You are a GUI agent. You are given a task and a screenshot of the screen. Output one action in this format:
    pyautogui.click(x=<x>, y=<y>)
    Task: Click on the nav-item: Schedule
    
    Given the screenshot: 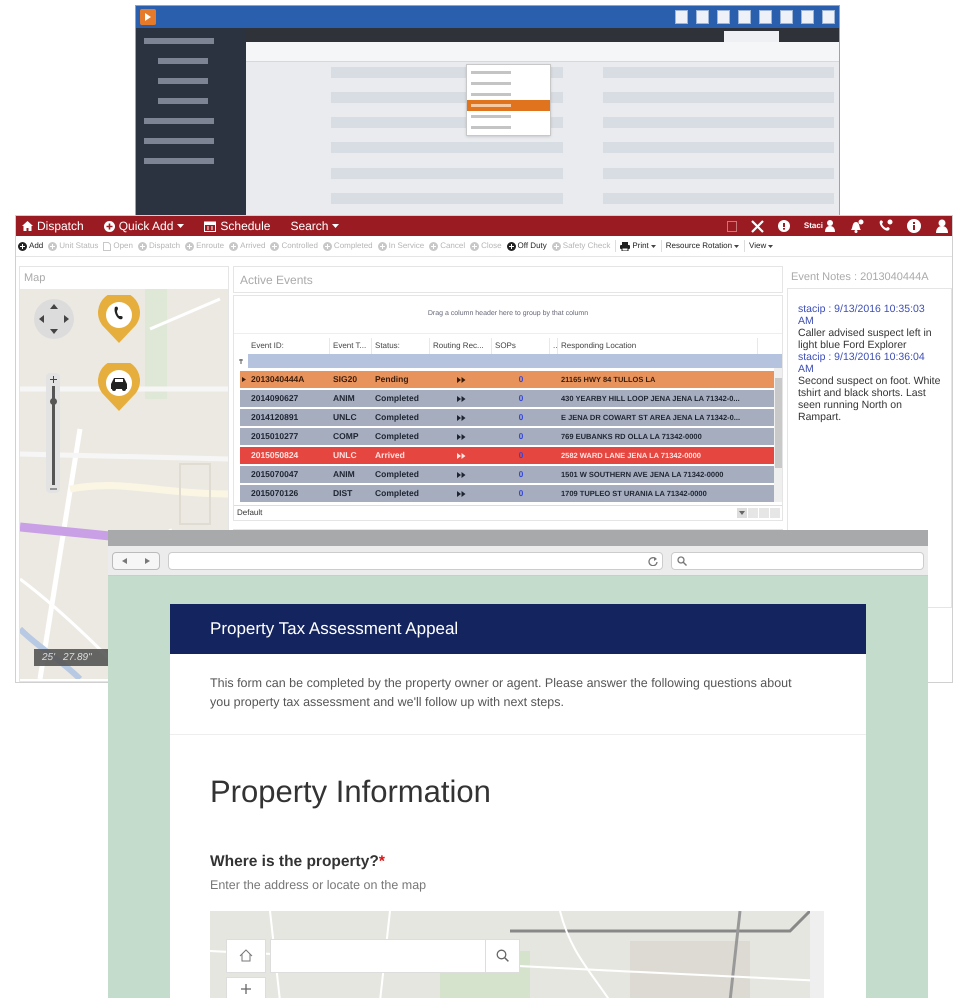 What is the action you would take?
    pyautogui.click(x=237, y=226)
    